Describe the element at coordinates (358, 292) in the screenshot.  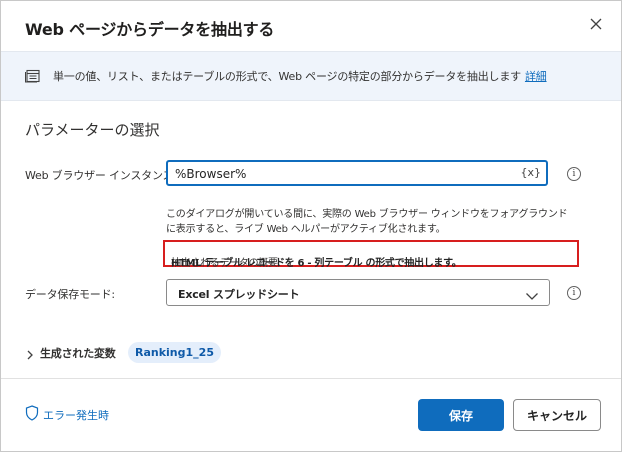
I see `storage-mode-select: Excel スプレッドシート` at that location.